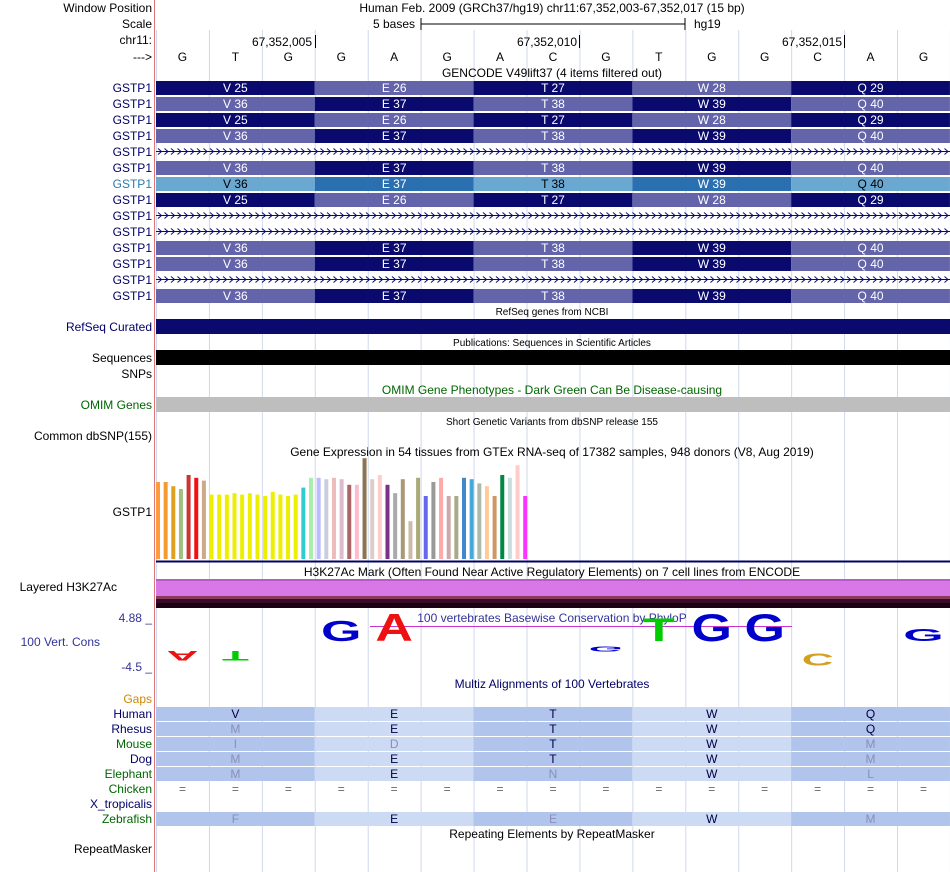 Image resolution: width=950 pixels, height=872 pixels. I want to click on gtex-track-label: GSTP1, so click(133, 512).